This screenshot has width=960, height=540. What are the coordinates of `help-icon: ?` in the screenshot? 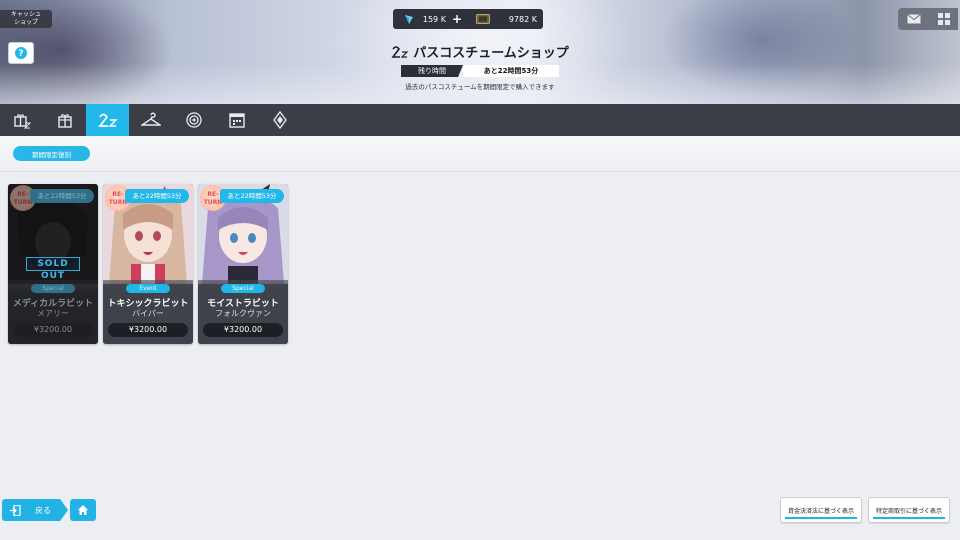 It's located at (21, 53).